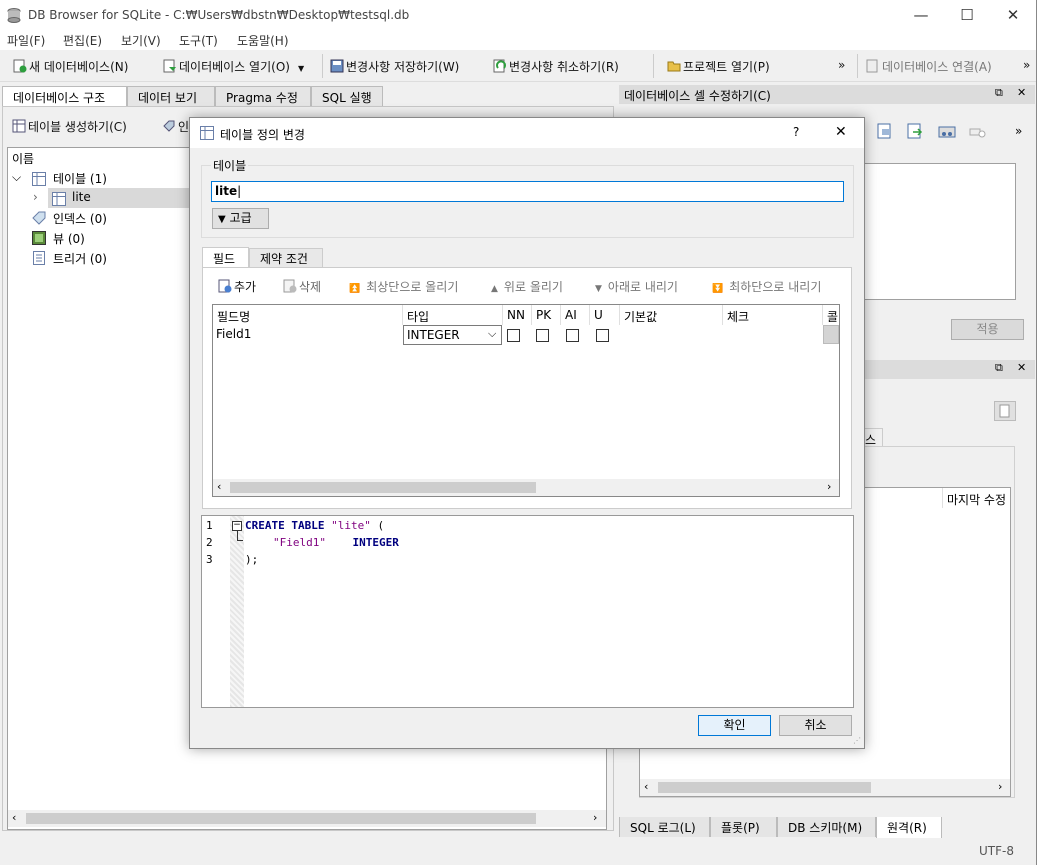 The height and width of the screenshot is (865, 1037). What do you see at coordinates (831, 315) in the screenshot?
I see `column-collation: 콜` at bounding box center [831, 315].